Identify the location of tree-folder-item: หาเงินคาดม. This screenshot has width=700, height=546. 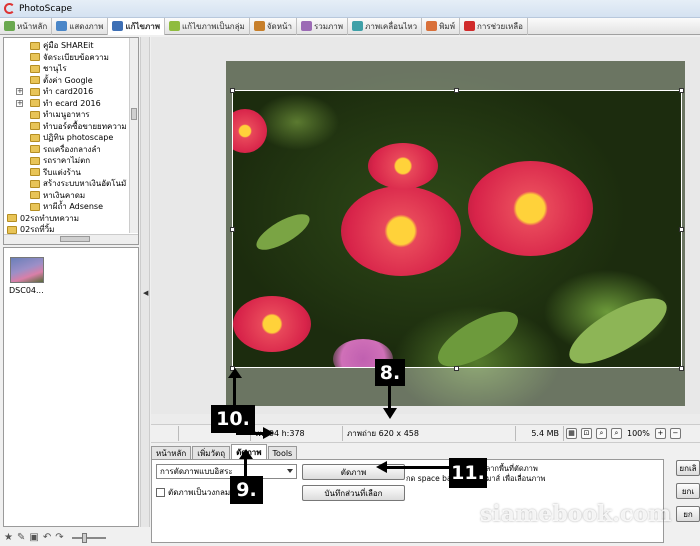
(57, 195).